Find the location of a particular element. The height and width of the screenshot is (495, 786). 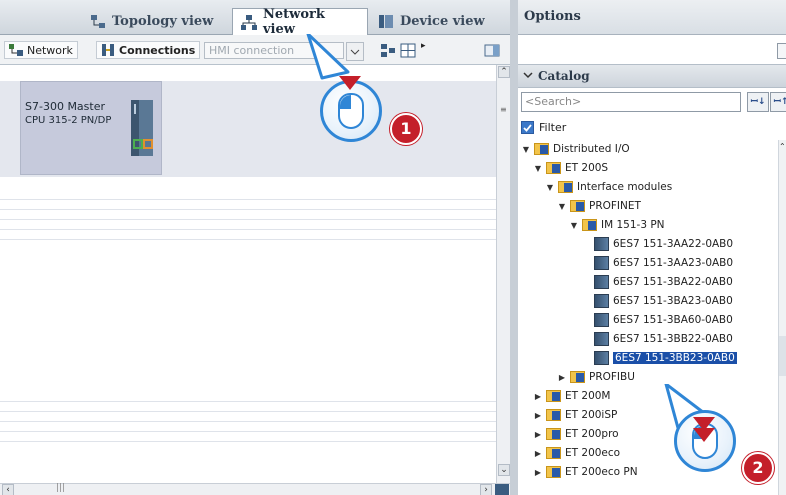

scroll-thumb-grip-icon: ||| is located at coordinates (60, 488).